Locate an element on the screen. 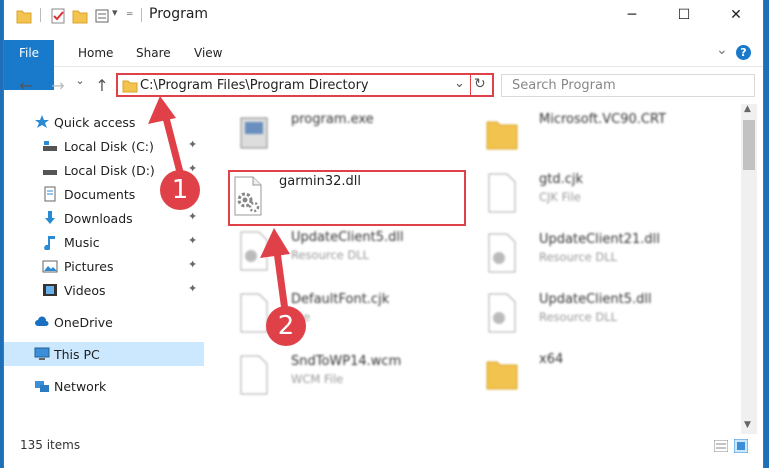 The height and width of the screenshot is (468, 769). arrow-1-head is located at coordinates (162, 110).